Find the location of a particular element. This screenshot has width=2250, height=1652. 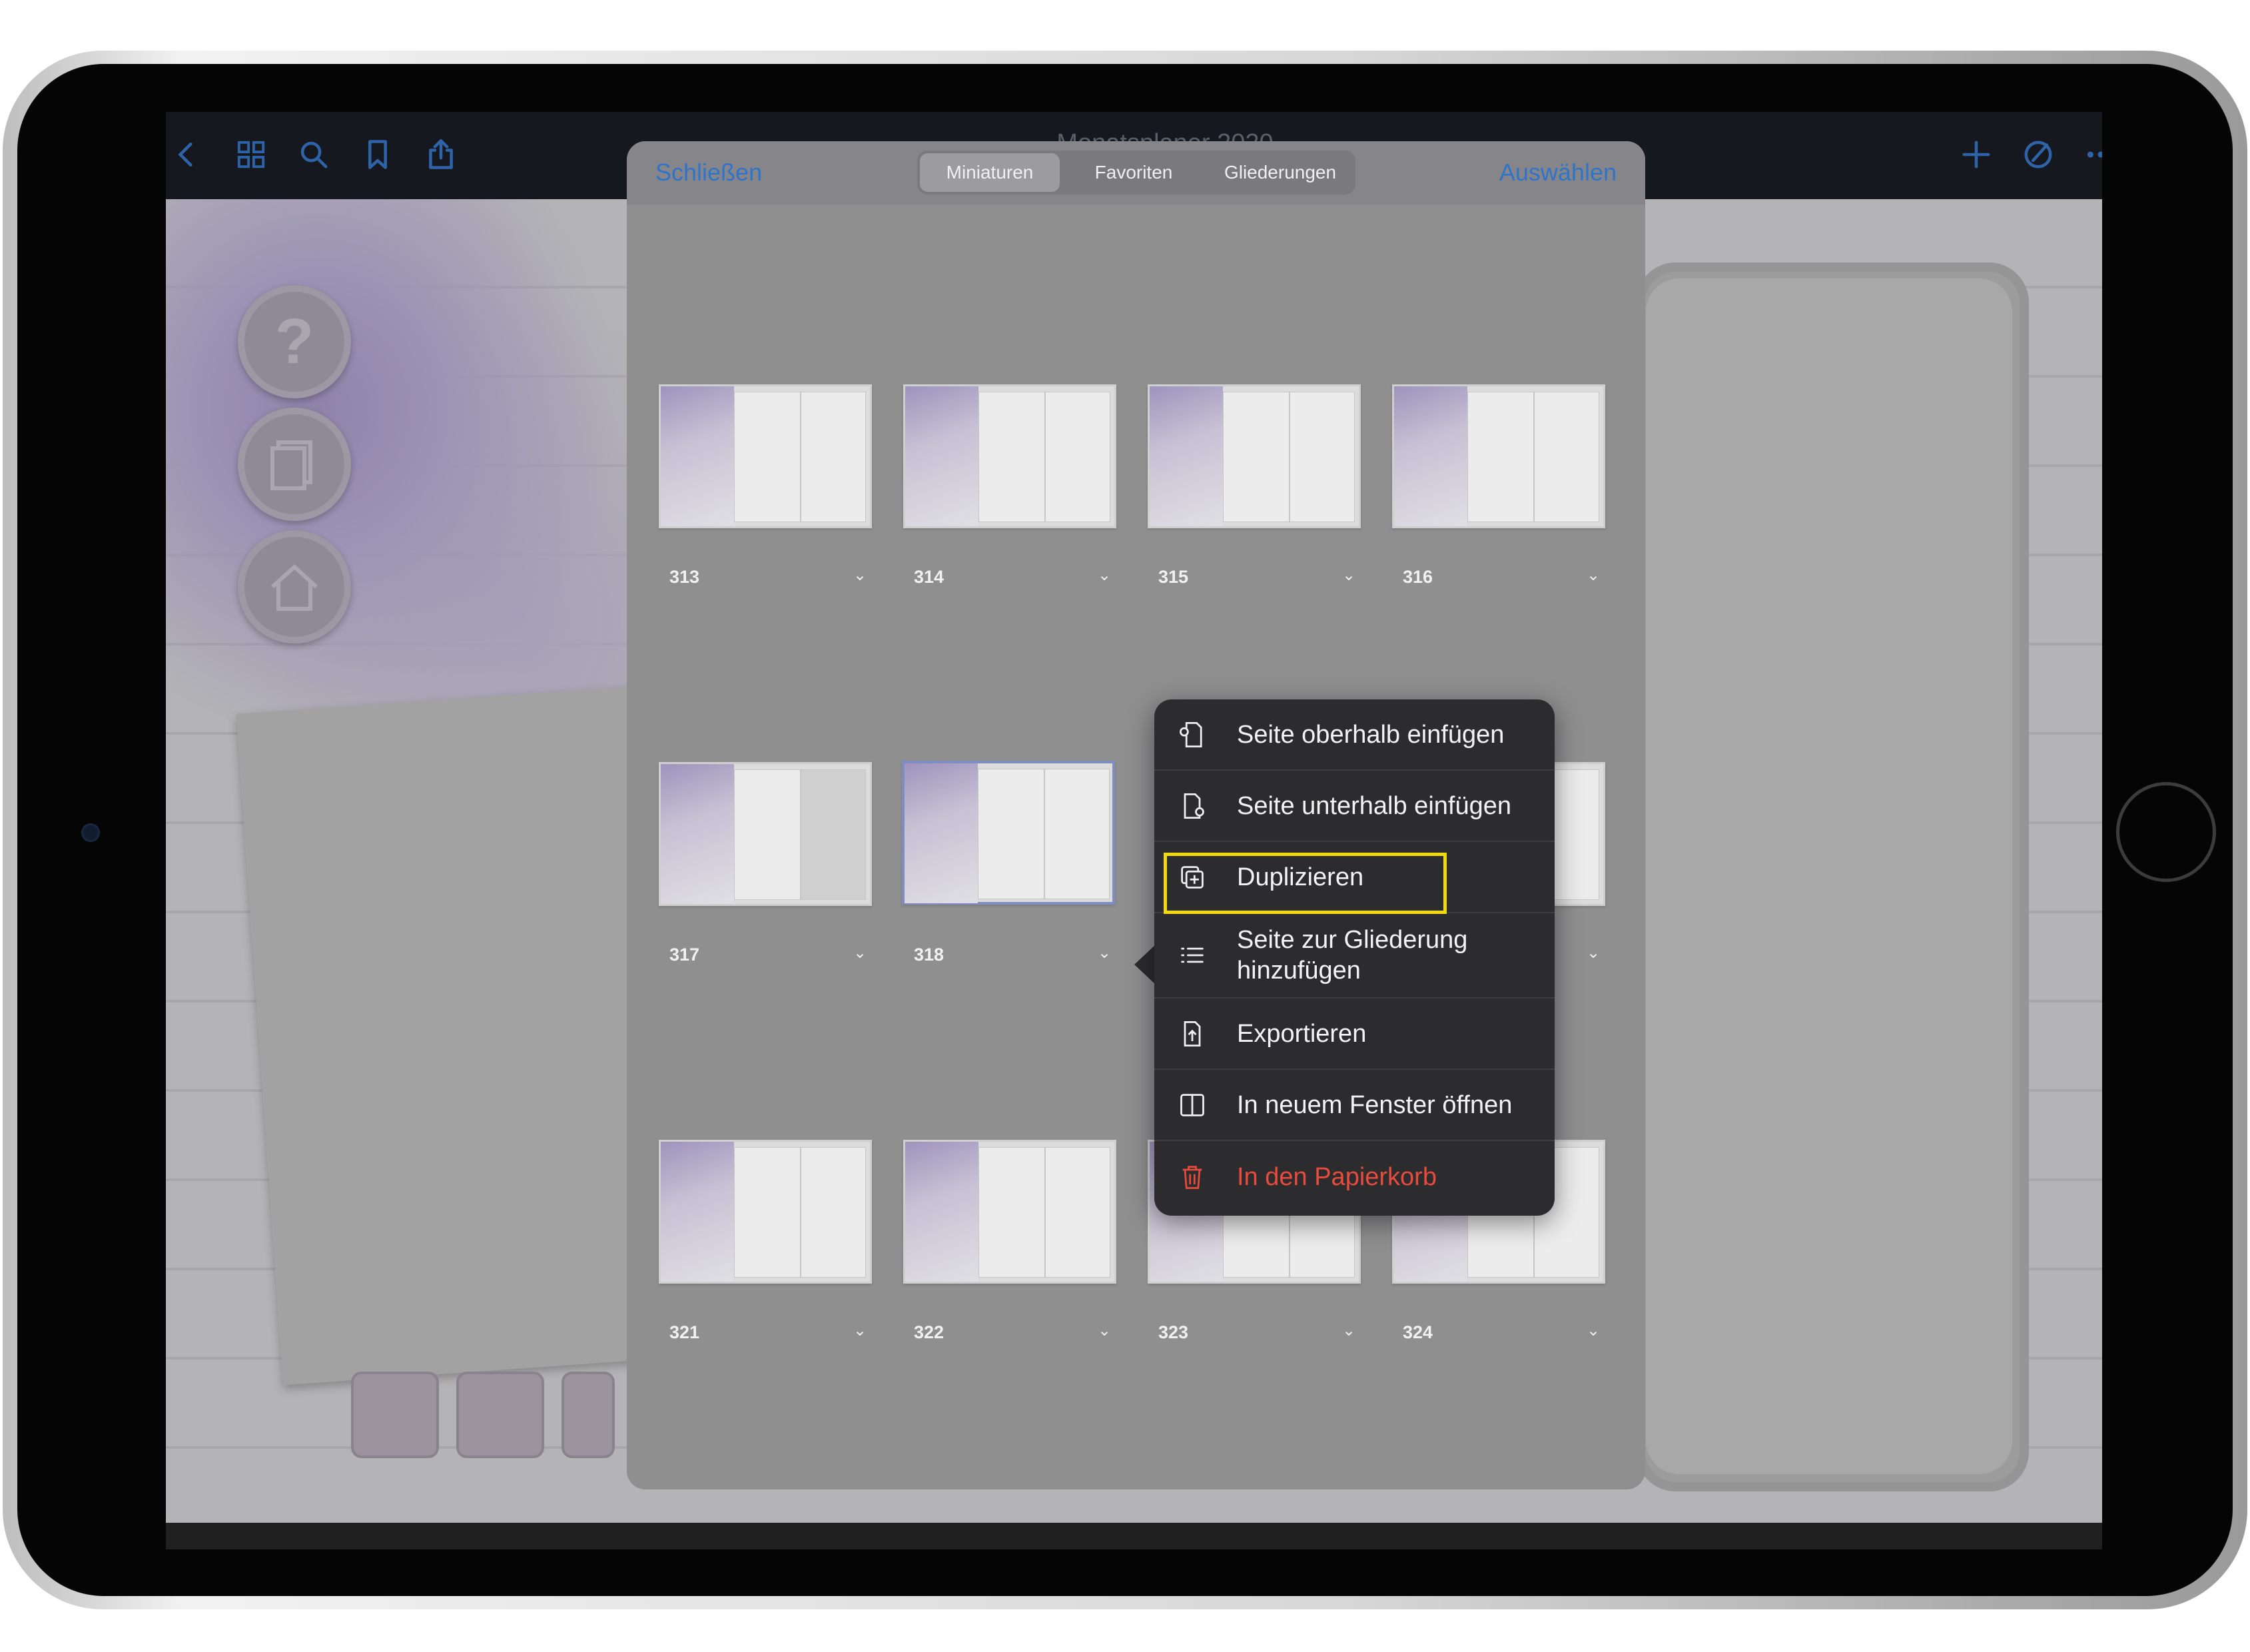

pages-icon is located at coordinates (294, 464).